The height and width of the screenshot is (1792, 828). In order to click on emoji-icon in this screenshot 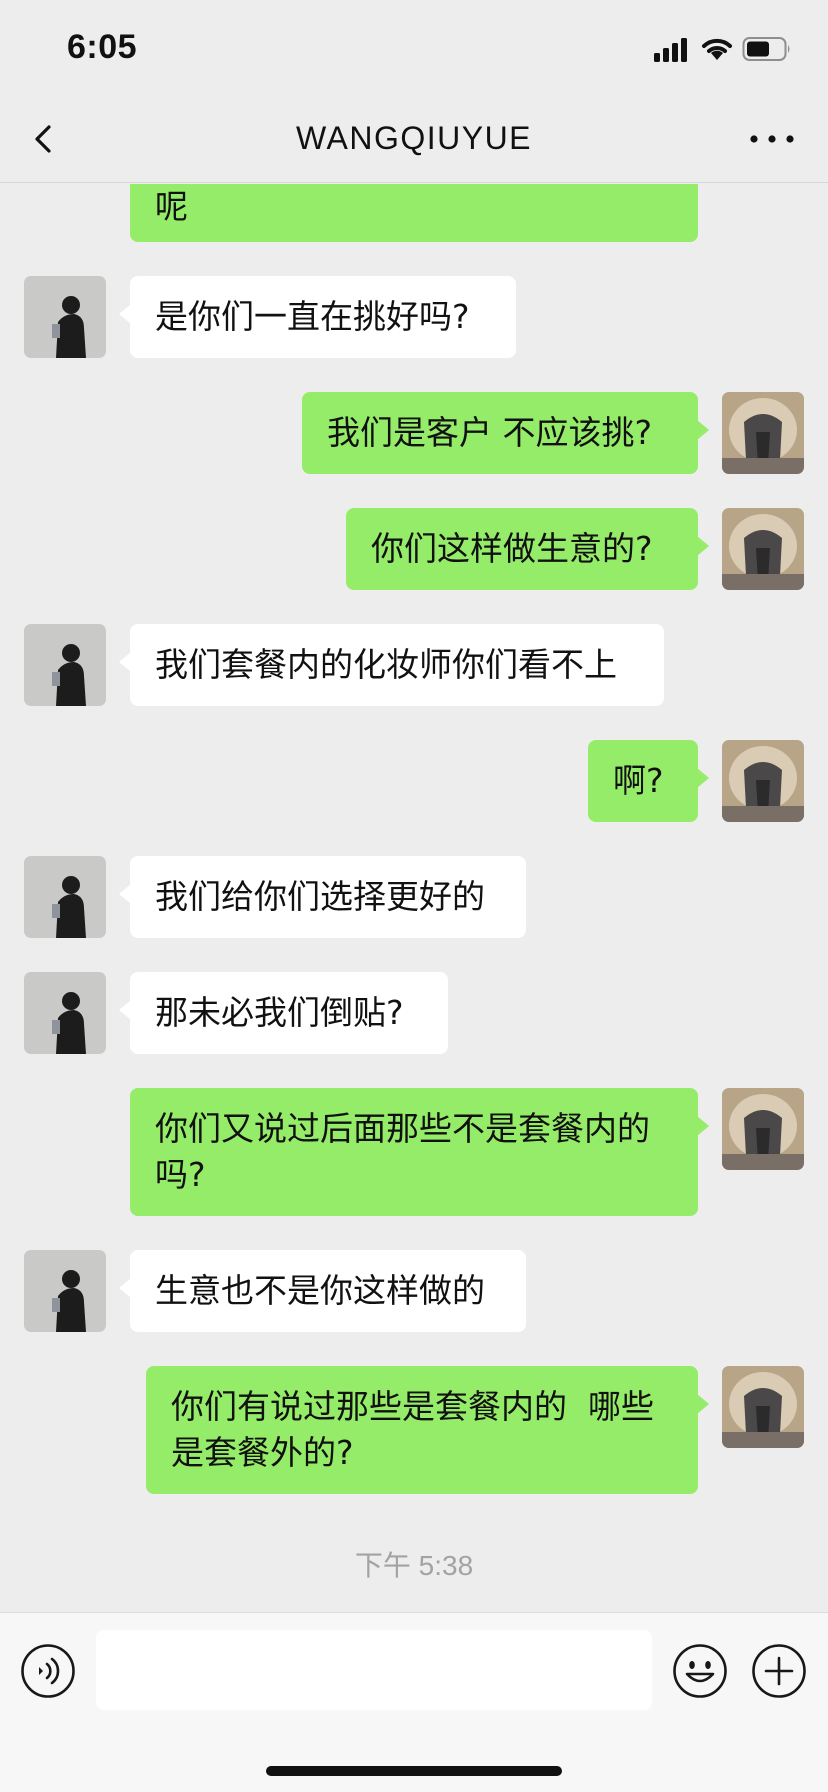, I will do `click(700, 1671)`.